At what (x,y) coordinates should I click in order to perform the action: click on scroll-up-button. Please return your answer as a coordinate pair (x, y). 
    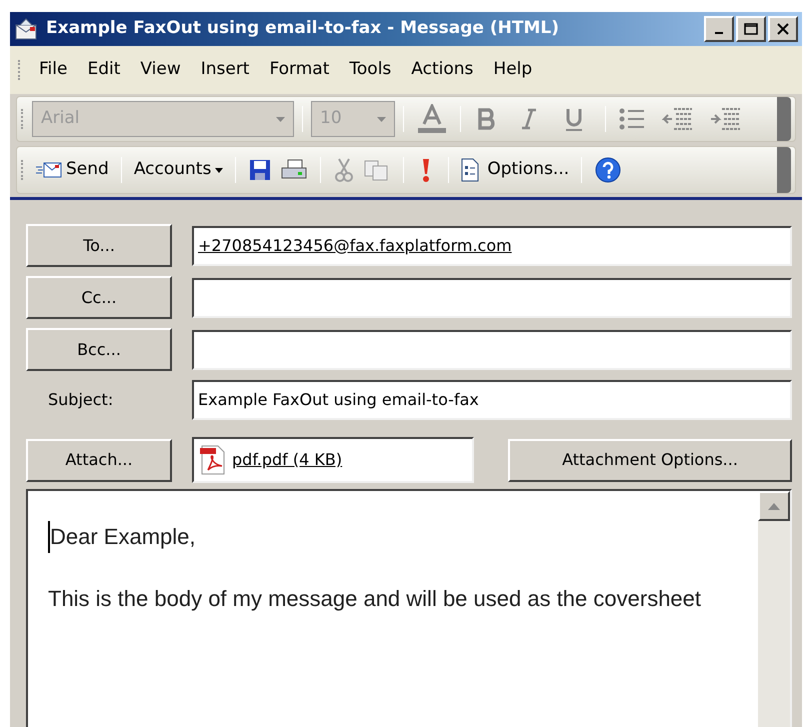
    Looking at the image, I should click on (774, 506).